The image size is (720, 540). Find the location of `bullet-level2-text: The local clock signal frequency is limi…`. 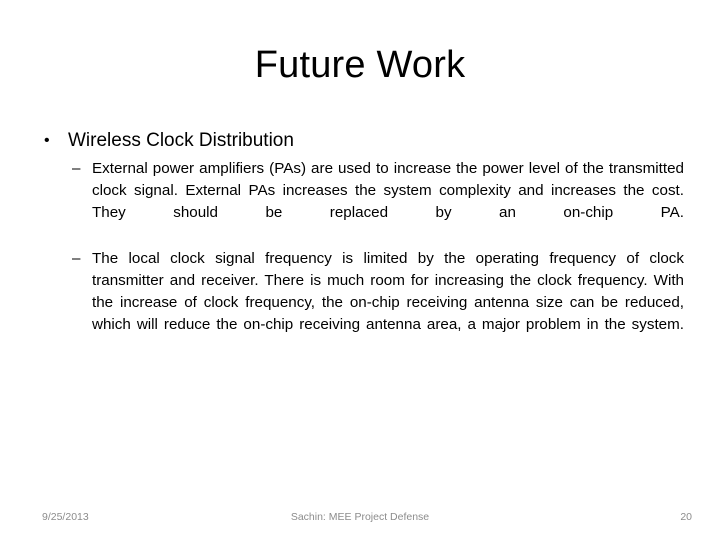

bullet-level2-text: The local clock signal frequency is limi… is located at coordinates (388, 291).